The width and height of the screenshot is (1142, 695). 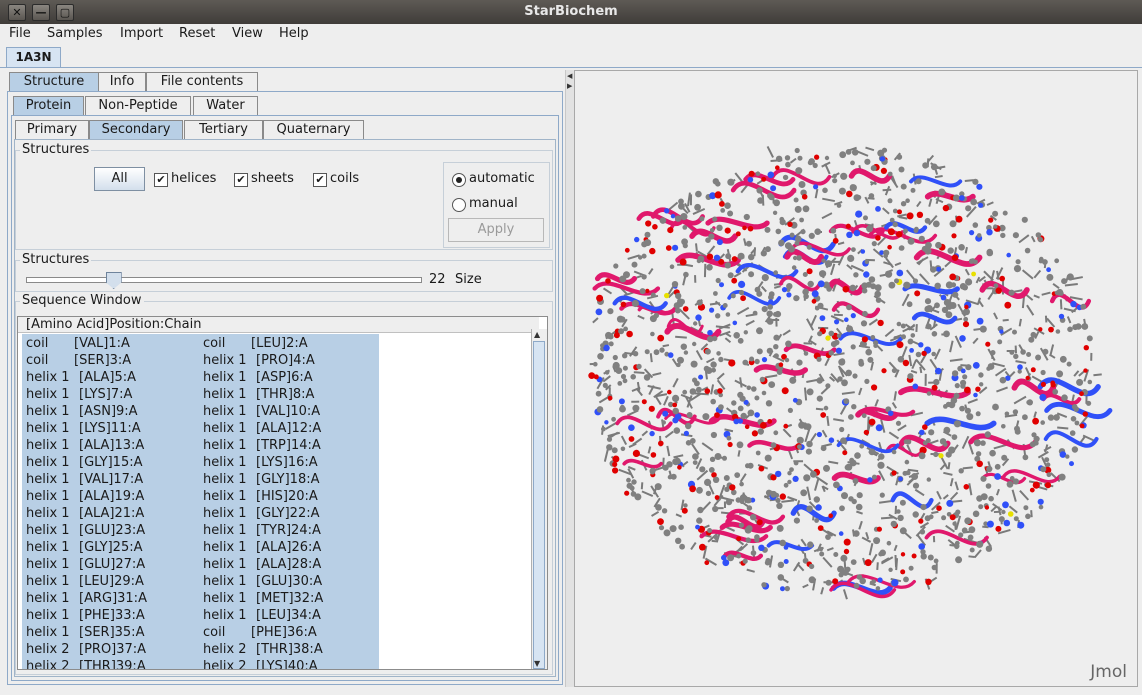 I want to click on sequence-residue-cell: [SER]3:A, so click(x=102, y=360).